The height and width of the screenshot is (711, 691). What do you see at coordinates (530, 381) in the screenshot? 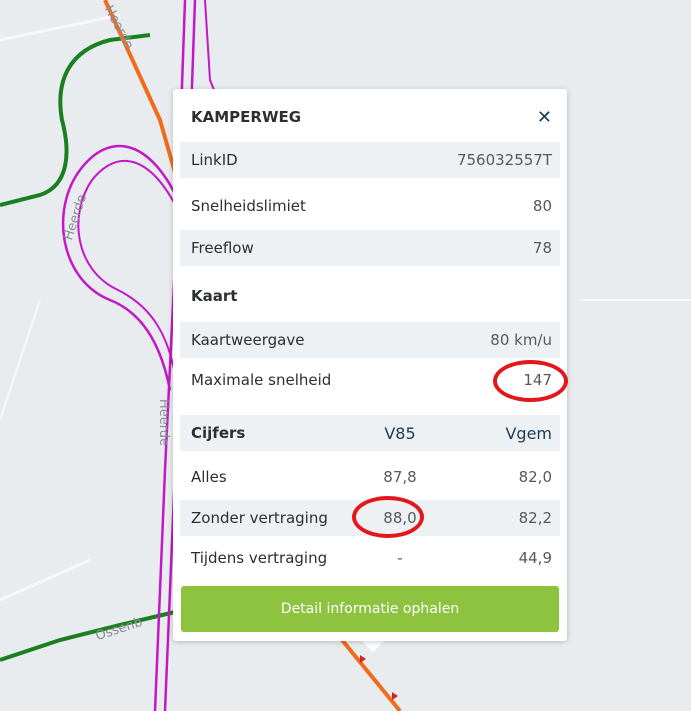
I see `annotation-circle-max-speed` at bounding box center [530, 381].